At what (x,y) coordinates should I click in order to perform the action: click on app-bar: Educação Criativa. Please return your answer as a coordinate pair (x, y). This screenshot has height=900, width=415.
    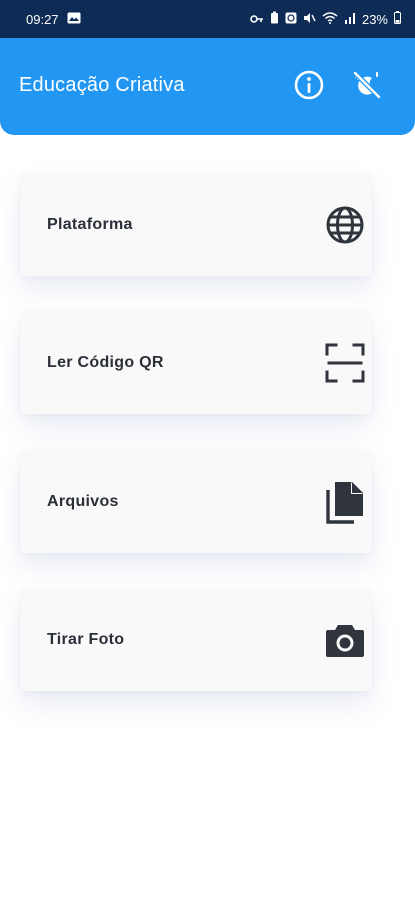
    Looking at the image, I should click on (207, 86).